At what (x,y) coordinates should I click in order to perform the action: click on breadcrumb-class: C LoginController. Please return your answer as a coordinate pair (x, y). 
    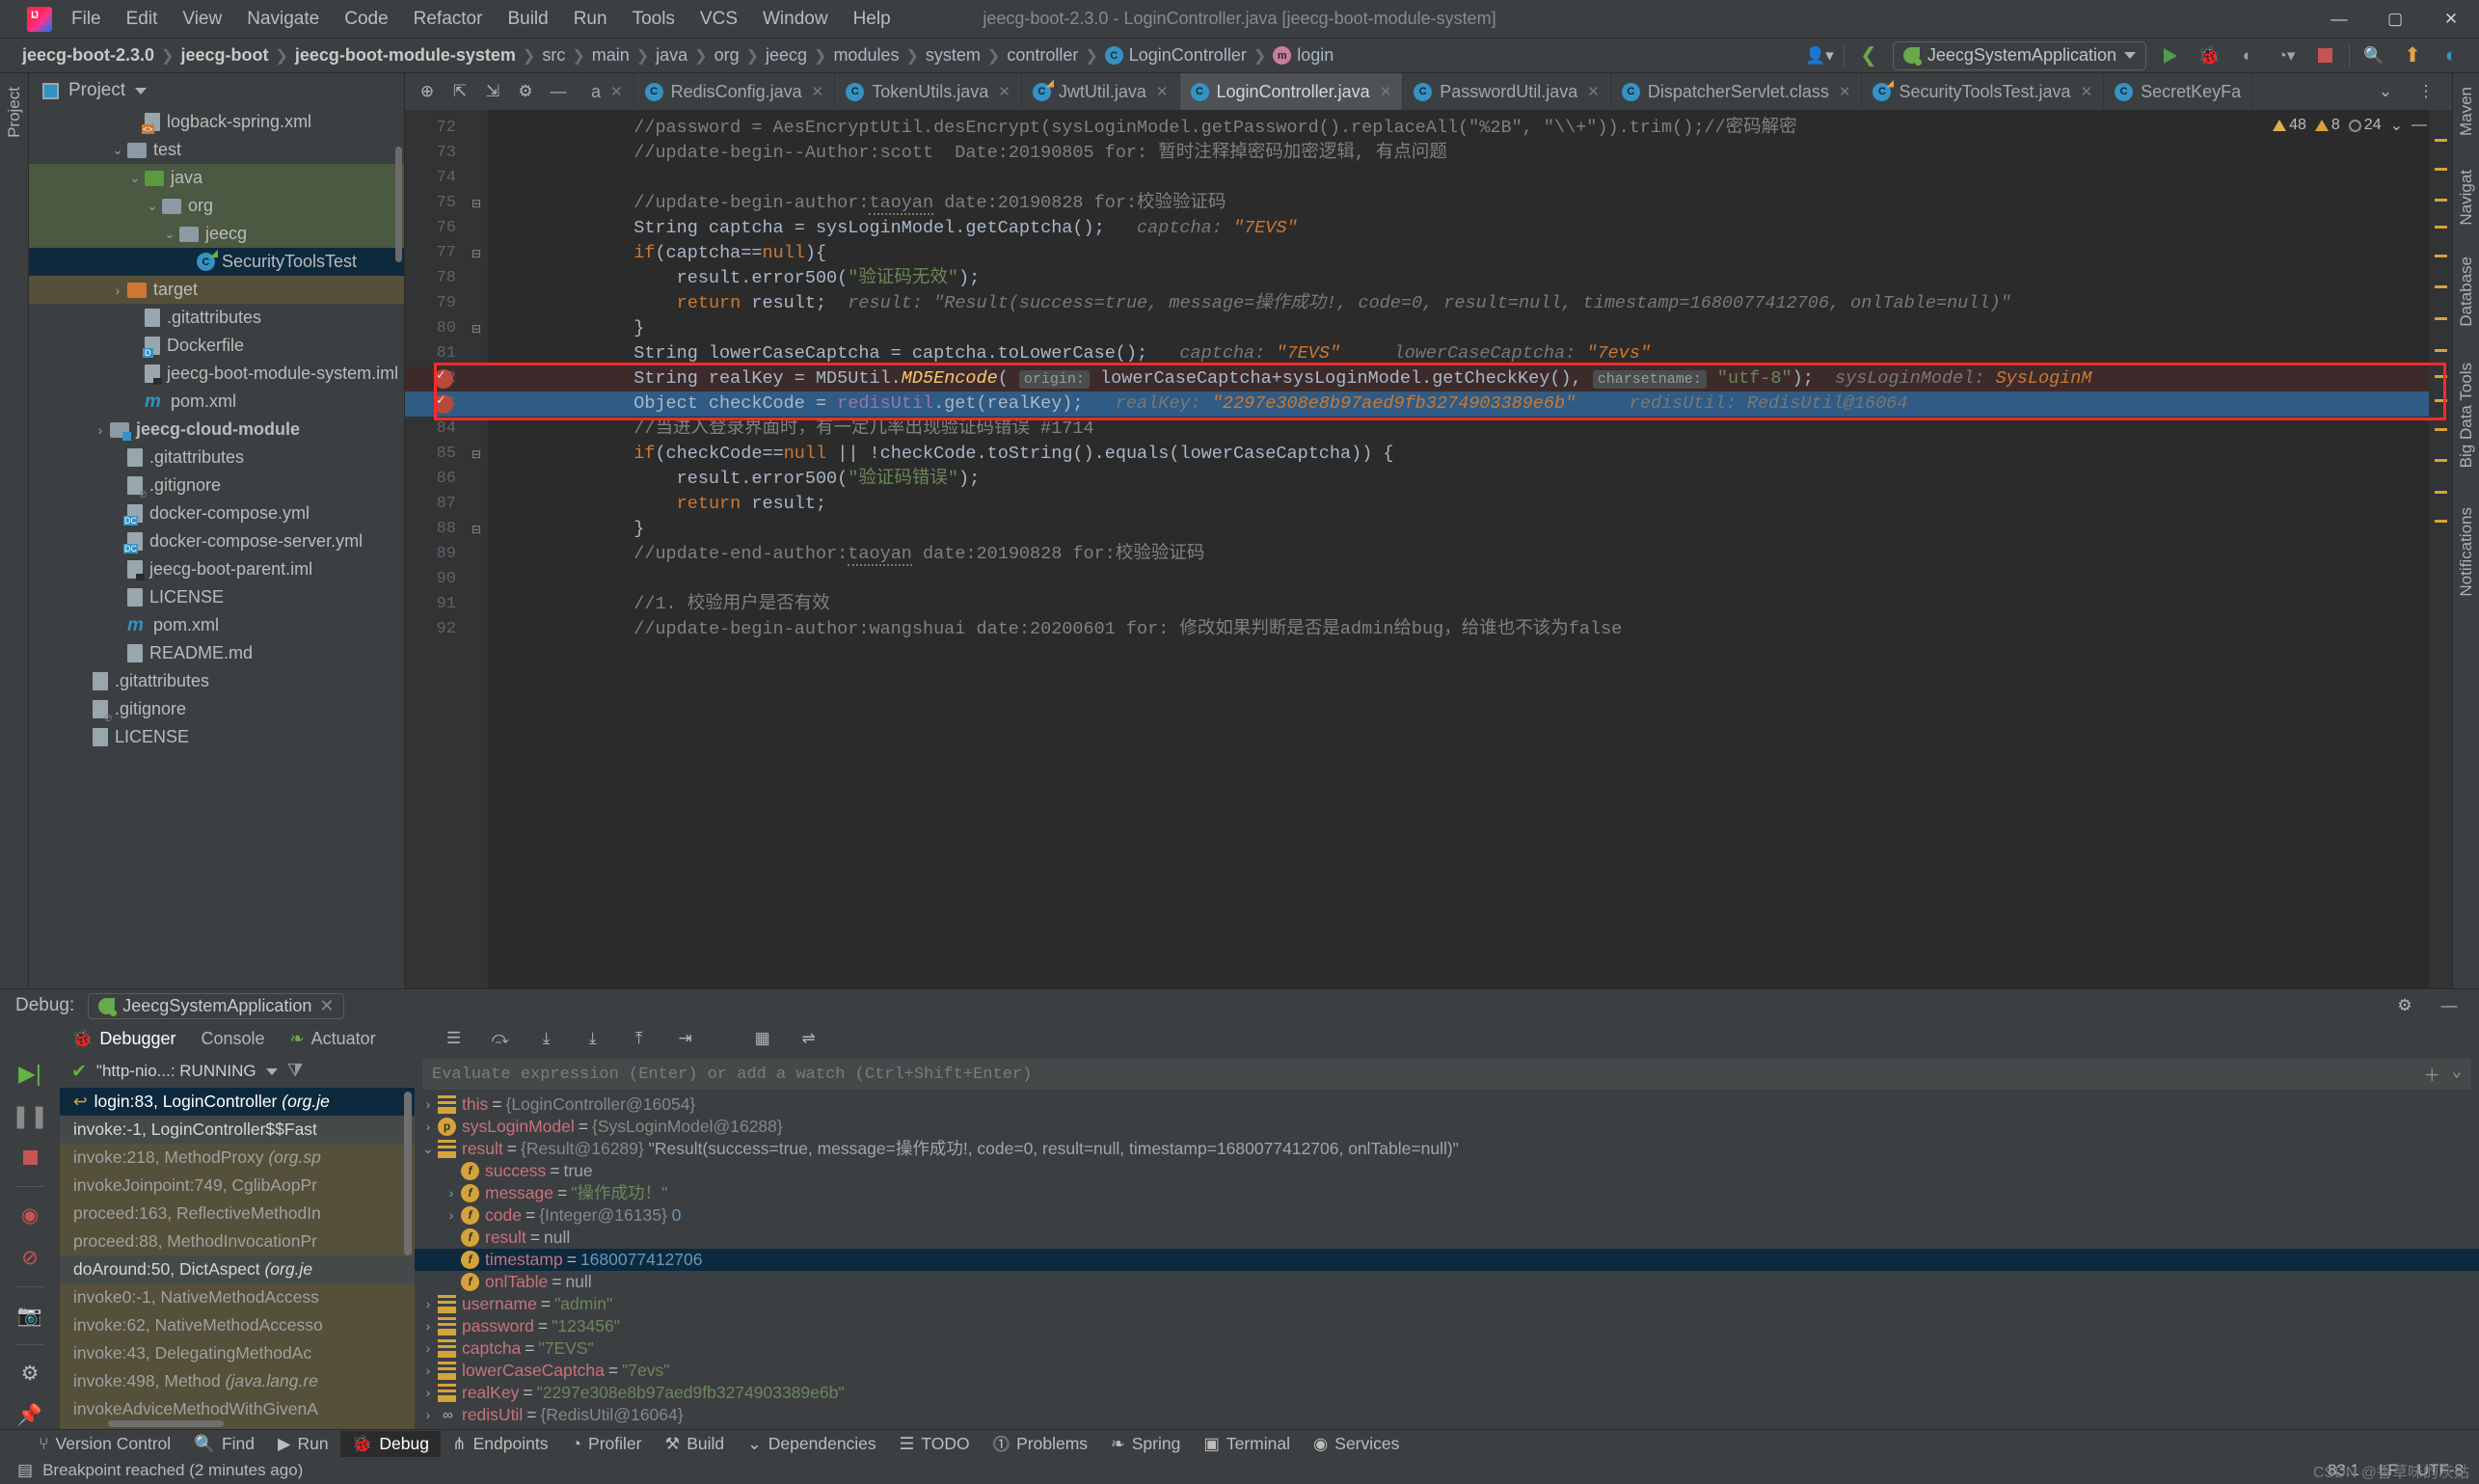
    Looking at the image, I should click on (1175, 55).